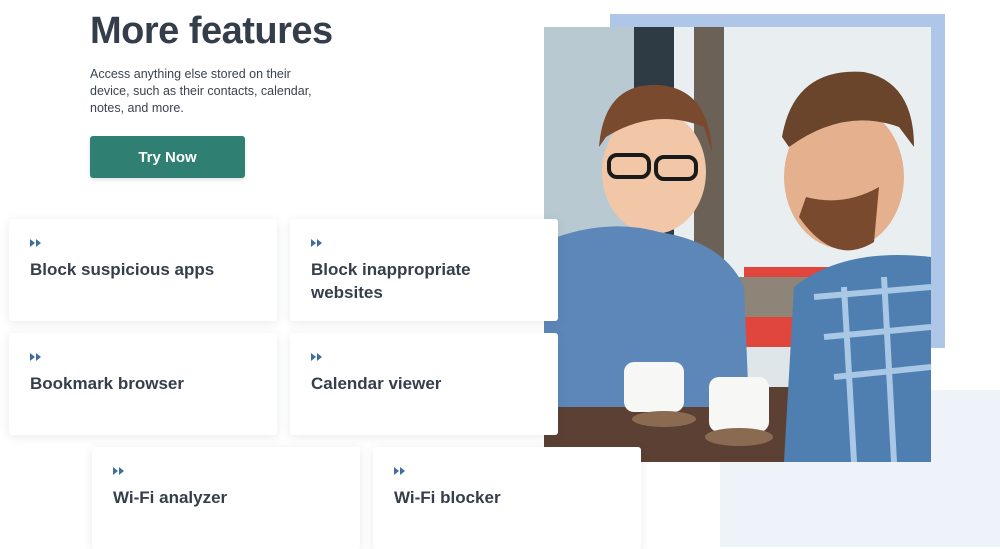 The height and width of the screenshot is (549, 1000). Describe the element at coordinates (507, 498) in the screenshot. I see `feature-card-wifi-blocker: Wi-Fi blocker` at that location.